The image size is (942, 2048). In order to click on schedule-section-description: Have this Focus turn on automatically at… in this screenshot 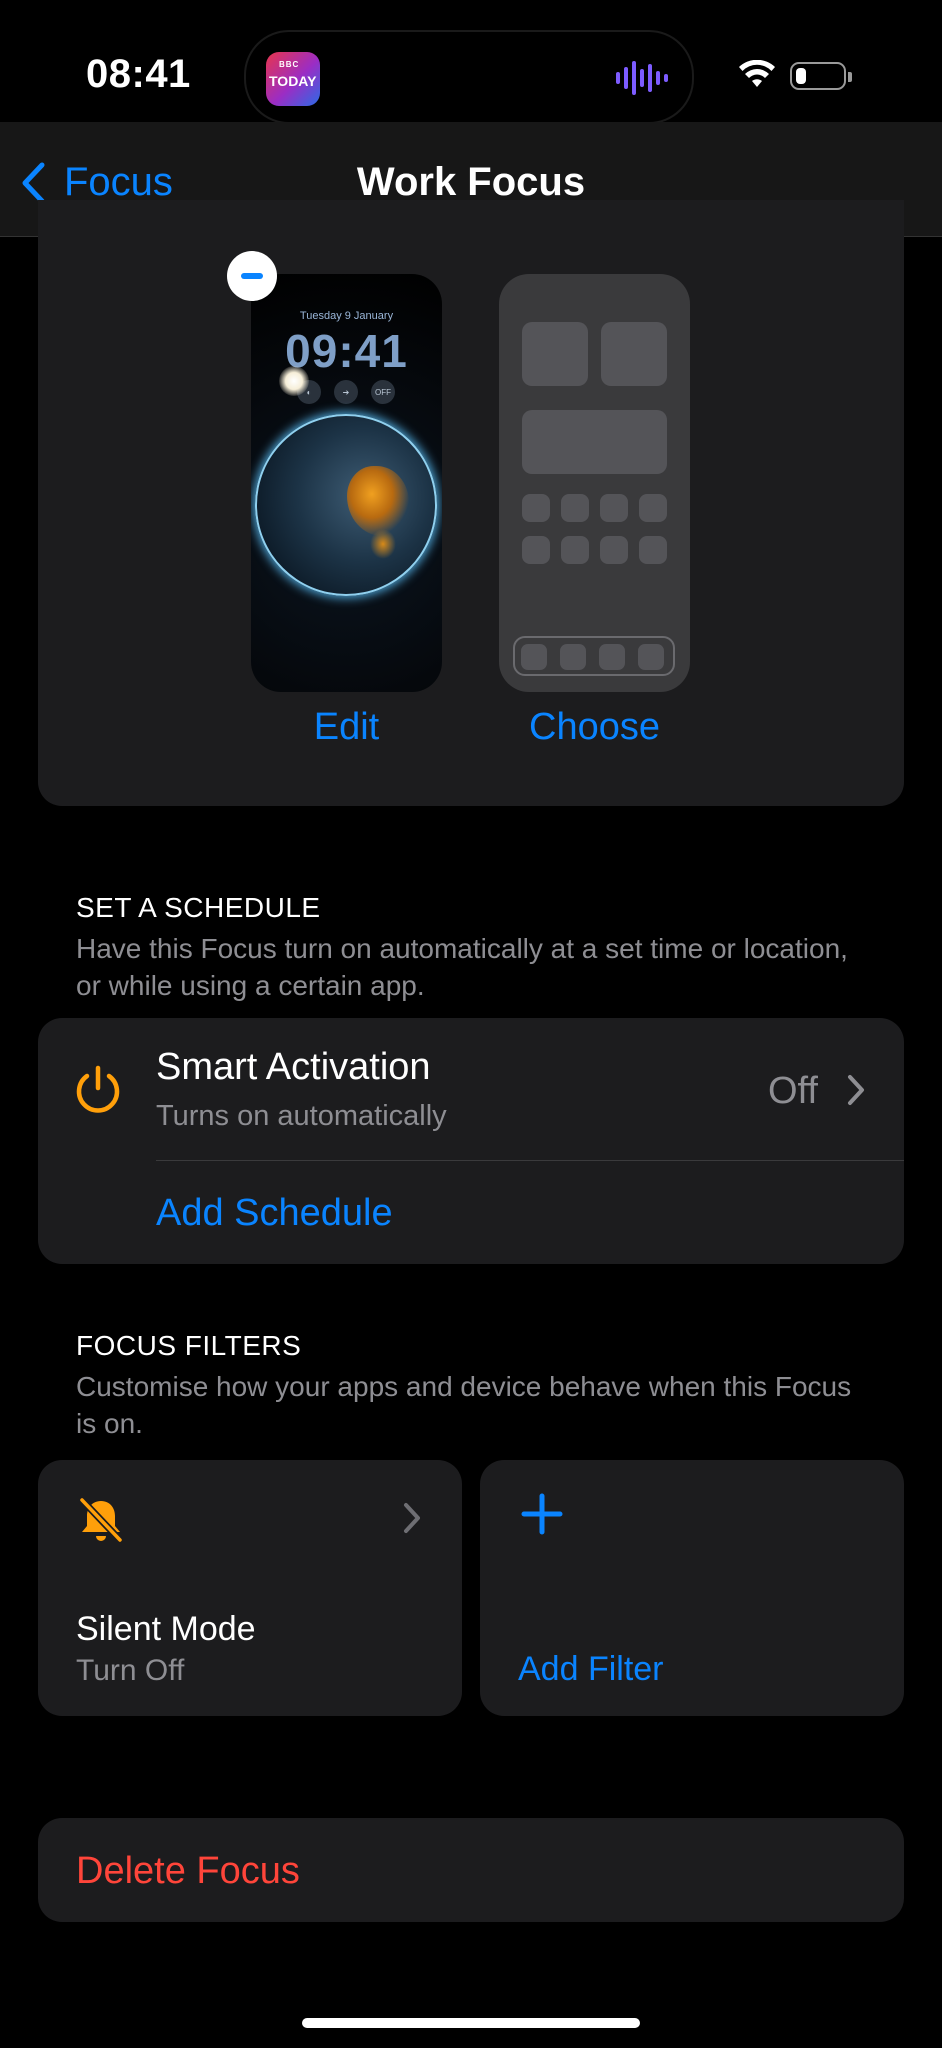, I will do `click(462, 967)`.